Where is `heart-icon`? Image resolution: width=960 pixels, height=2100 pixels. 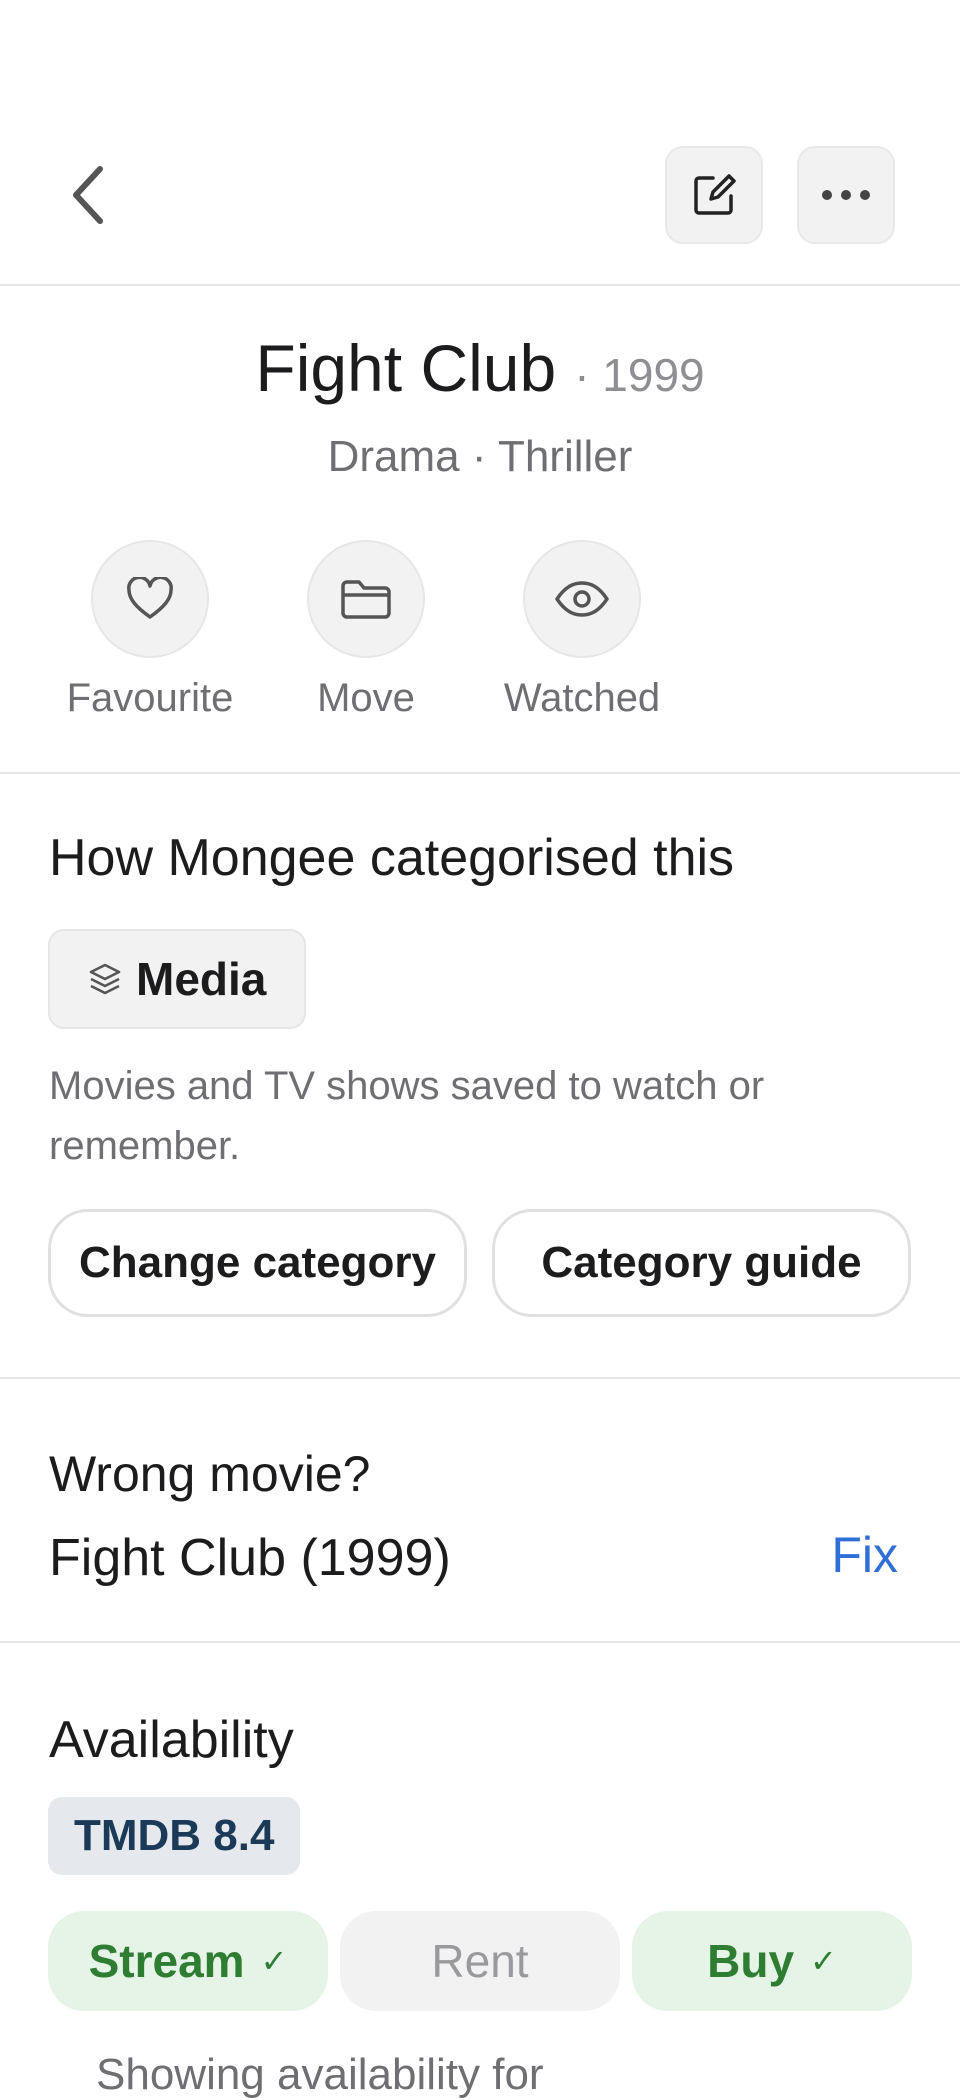
heart-icon is located at coordinates (150, 598).